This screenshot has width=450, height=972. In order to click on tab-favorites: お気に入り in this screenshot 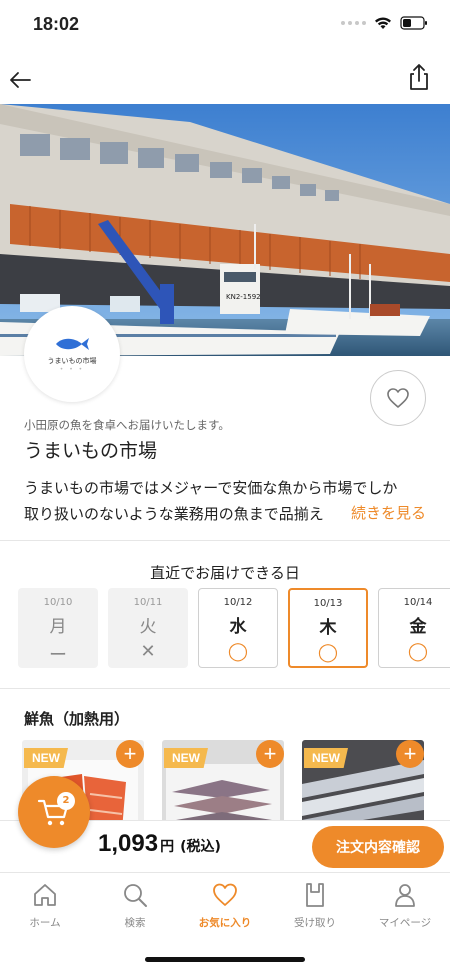, I will do `click(225, 905)`.